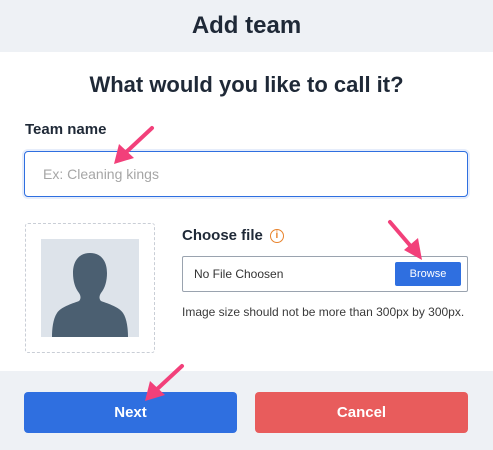  I want to click on avatar-dropzone, so click(90, 288).